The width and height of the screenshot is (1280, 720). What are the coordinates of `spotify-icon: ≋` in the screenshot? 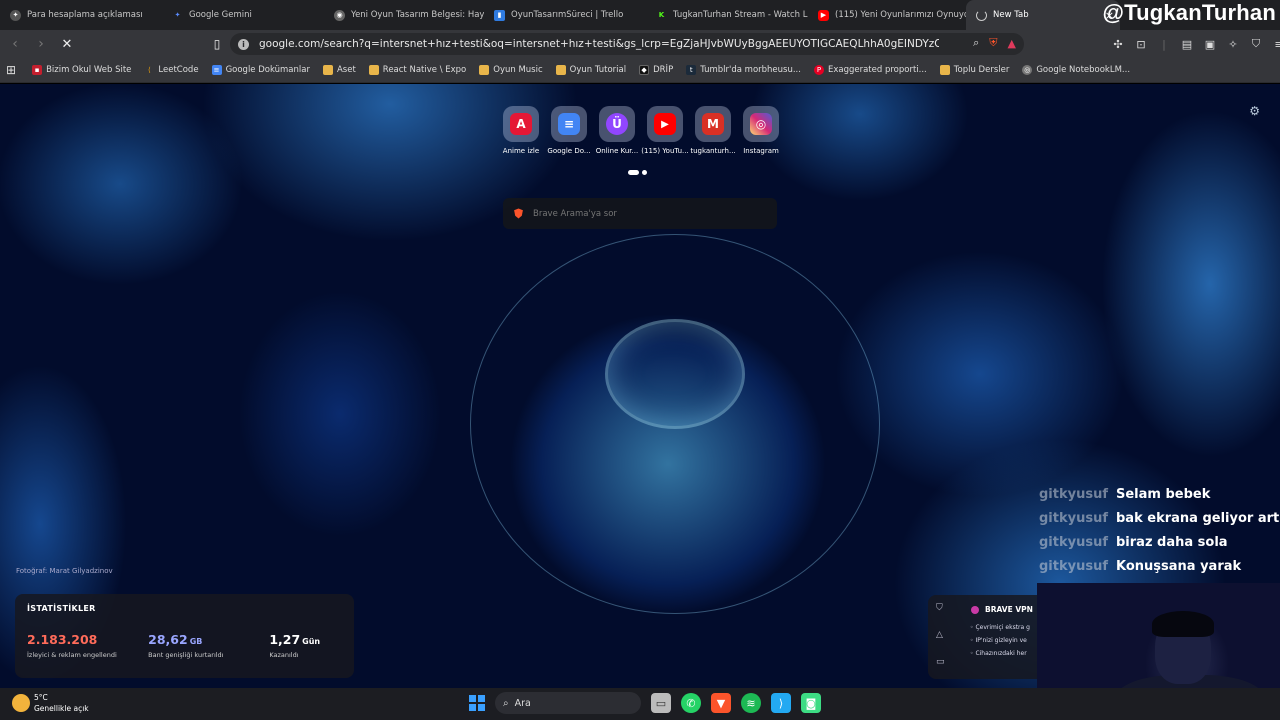 It's located at (751, 703).